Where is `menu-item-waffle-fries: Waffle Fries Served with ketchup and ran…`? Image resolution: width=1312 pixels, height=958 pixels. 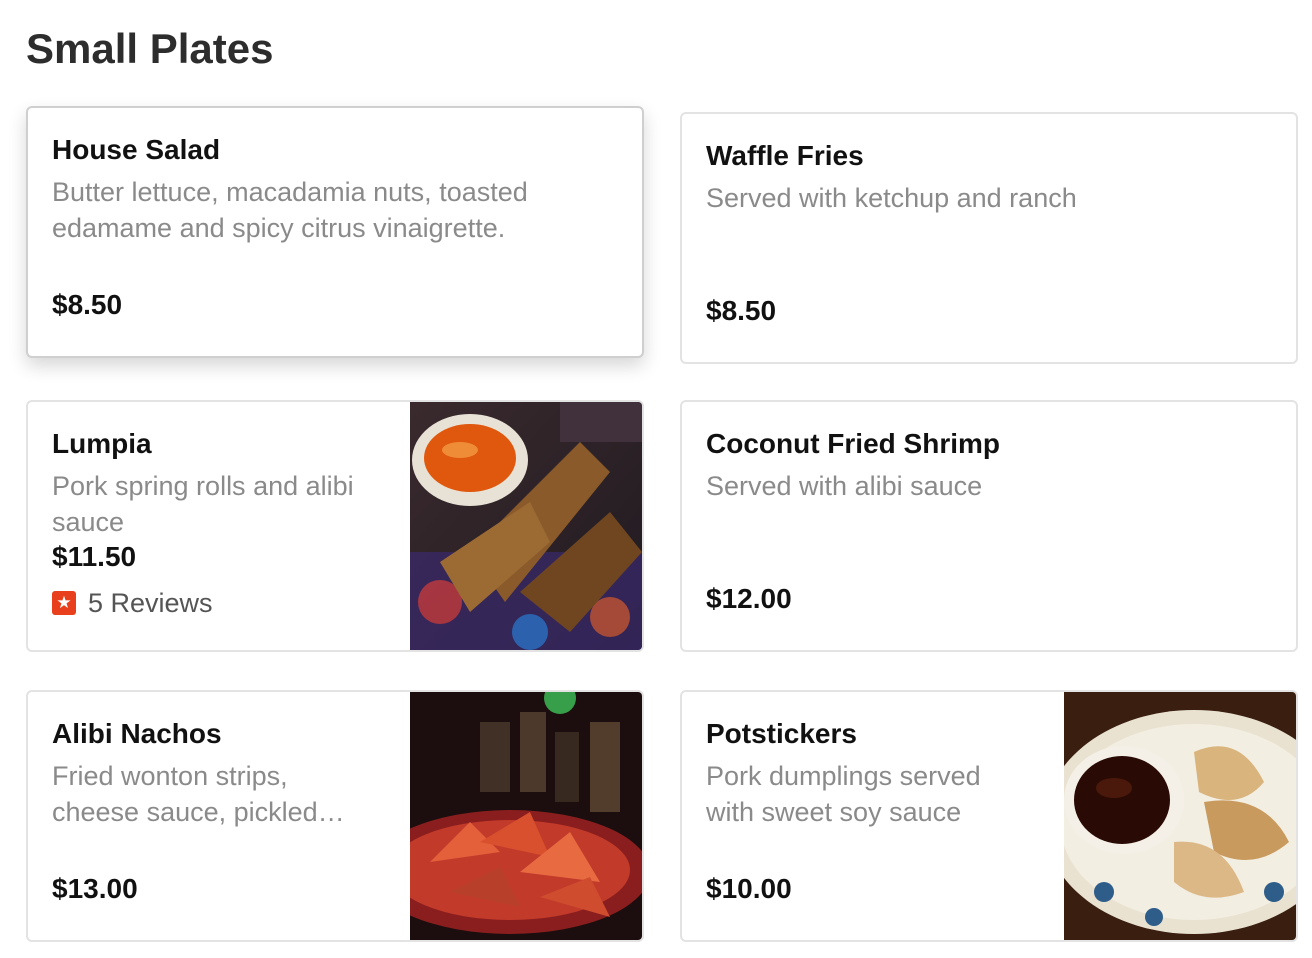 menu-item-waffle-fries: Waffle Fries Served with ketchup and ran… is located at coordinates (989, 238).